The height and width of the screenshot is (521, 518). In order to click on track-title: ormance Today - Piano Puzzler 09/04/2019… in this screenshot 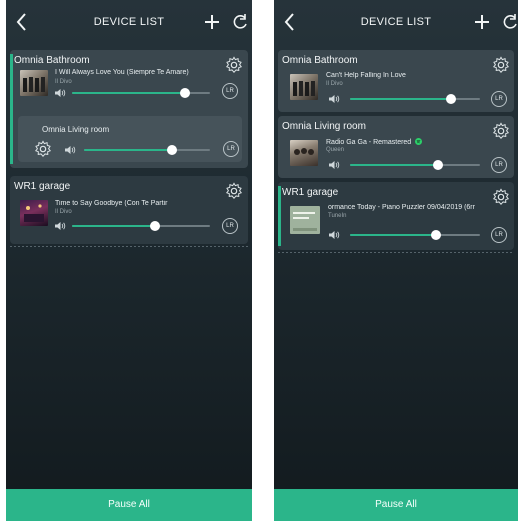, I will do `click(401, 207)`.